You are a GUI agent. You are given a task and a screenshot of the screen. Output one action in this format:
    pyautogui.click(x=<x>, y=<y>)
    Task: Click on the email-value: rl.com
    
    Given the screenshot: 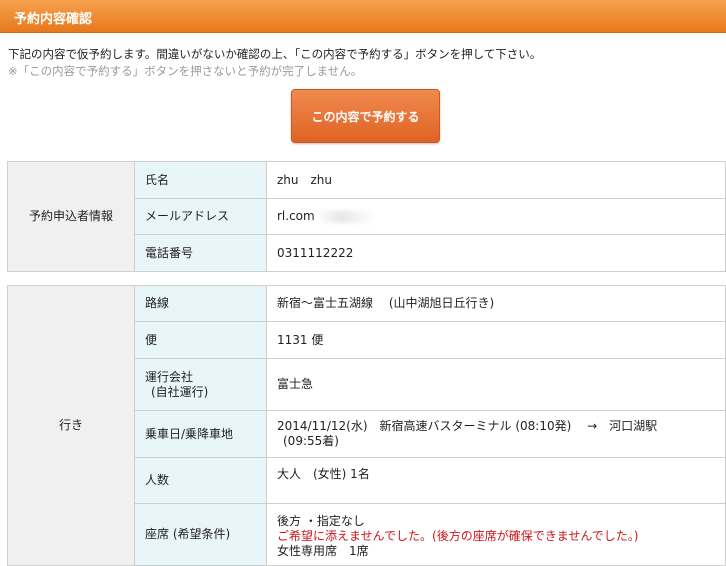 What is the action you would take?
    pyautogui.click(x=296, y=216)
    